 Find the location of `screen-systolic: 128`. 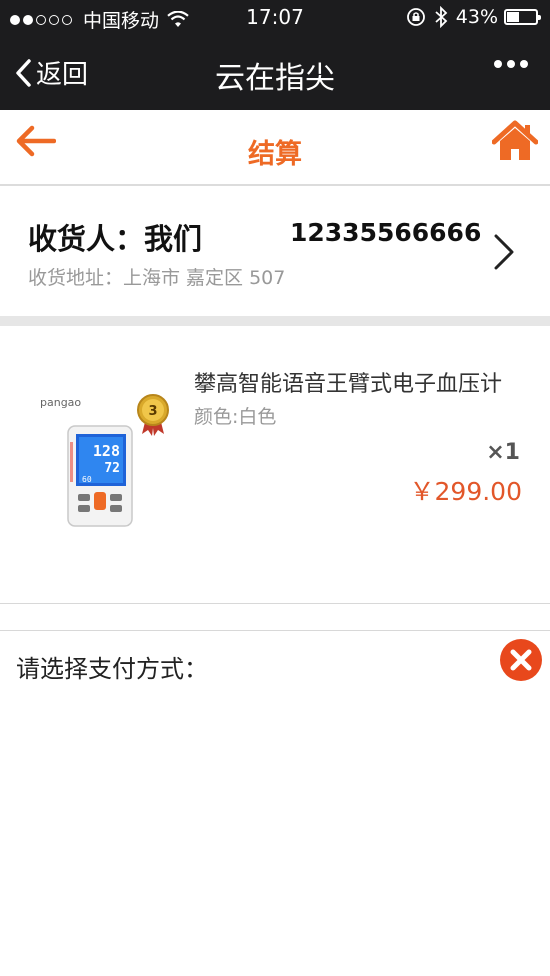

screen-systolic: 128 is located at coordinates (106, 451).